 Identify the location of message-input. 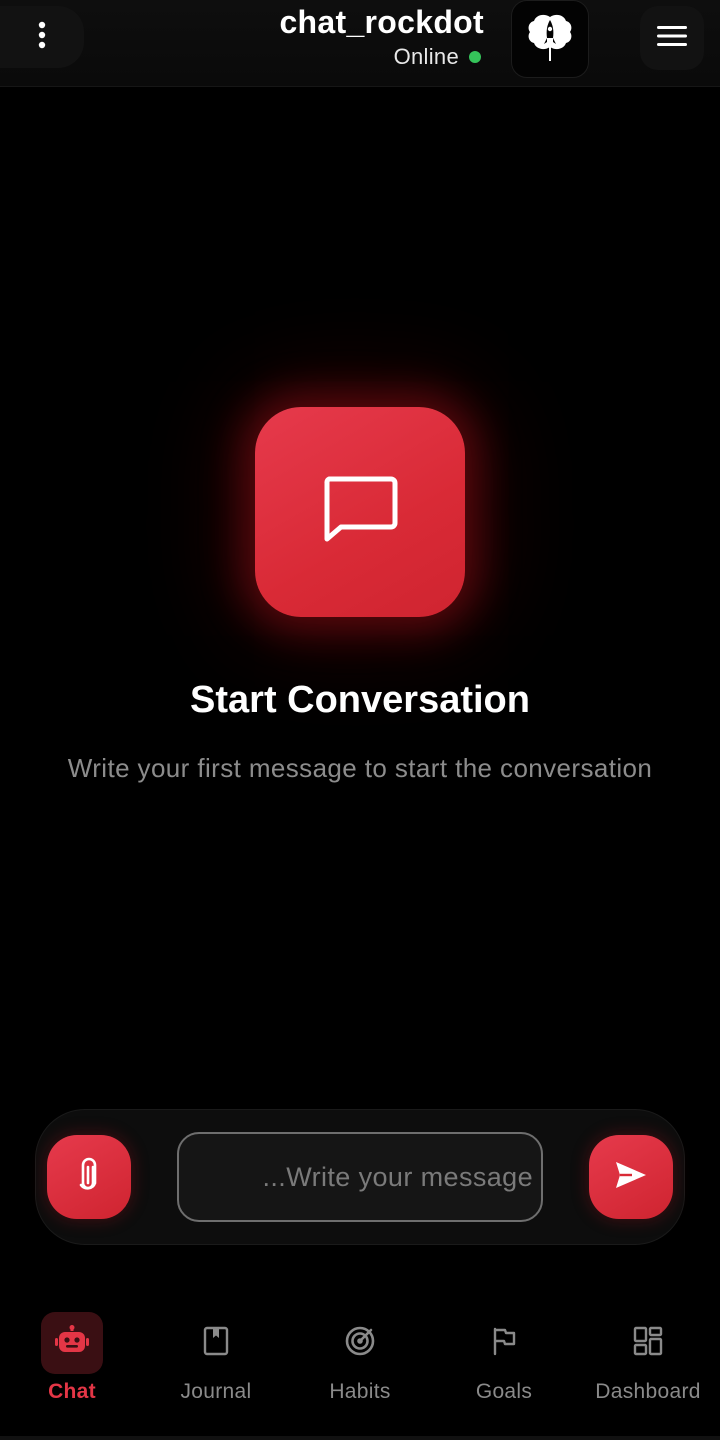
(360, 1177).